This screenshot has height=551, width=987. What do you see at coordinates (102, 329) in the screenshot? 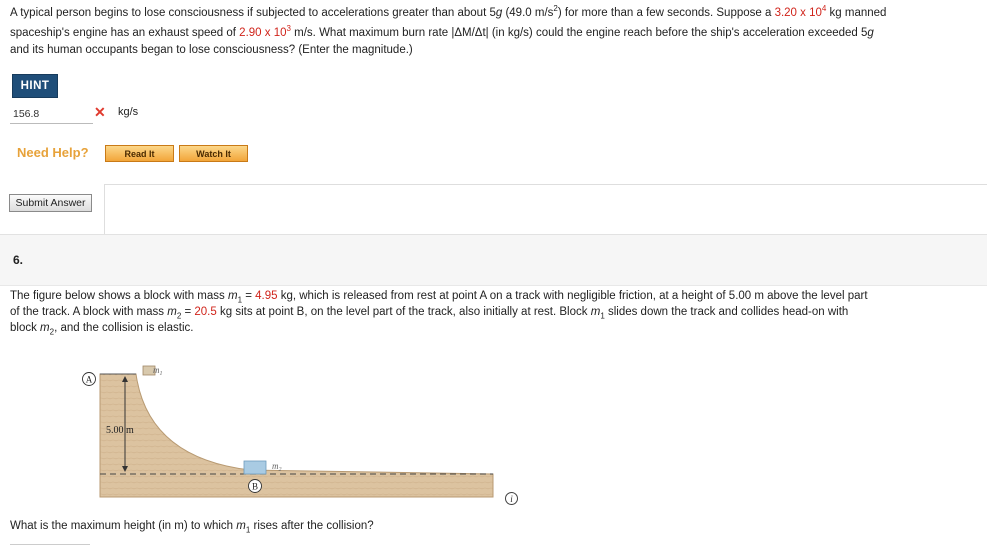
I see `q6-line3: block m2, and the collision is elastic.` at bounding box center [102, 329].